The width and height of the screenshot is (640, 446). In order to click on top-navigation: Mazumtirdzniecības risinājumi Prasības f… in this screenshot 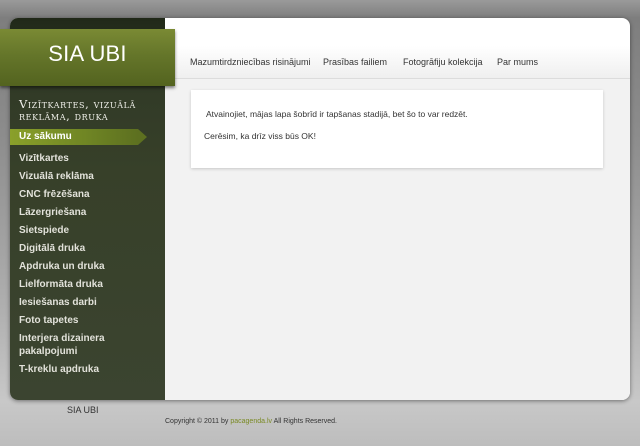, I will do `click(397, 62)`.